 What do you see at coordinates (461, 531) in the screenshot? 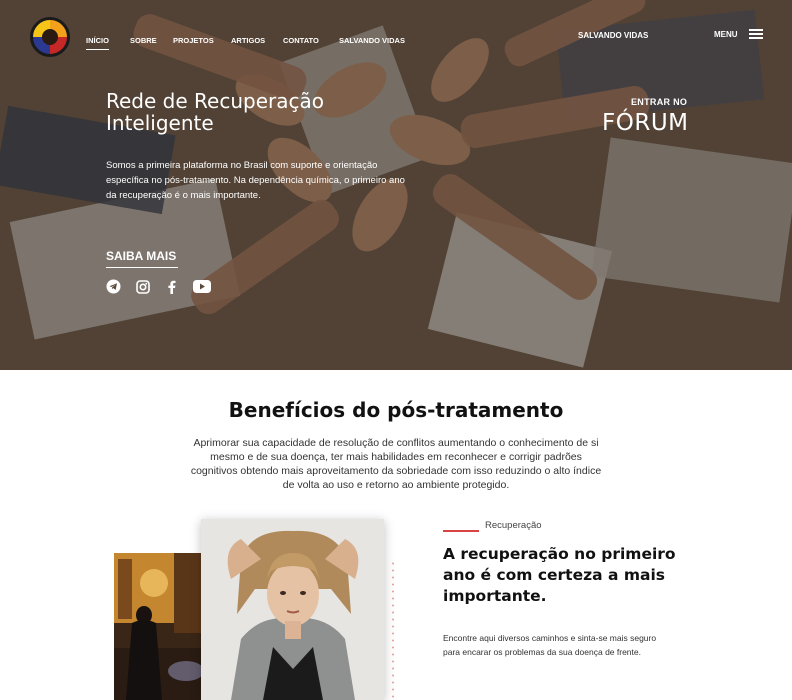
I see `accent-line` at bounding box center [461, 531].